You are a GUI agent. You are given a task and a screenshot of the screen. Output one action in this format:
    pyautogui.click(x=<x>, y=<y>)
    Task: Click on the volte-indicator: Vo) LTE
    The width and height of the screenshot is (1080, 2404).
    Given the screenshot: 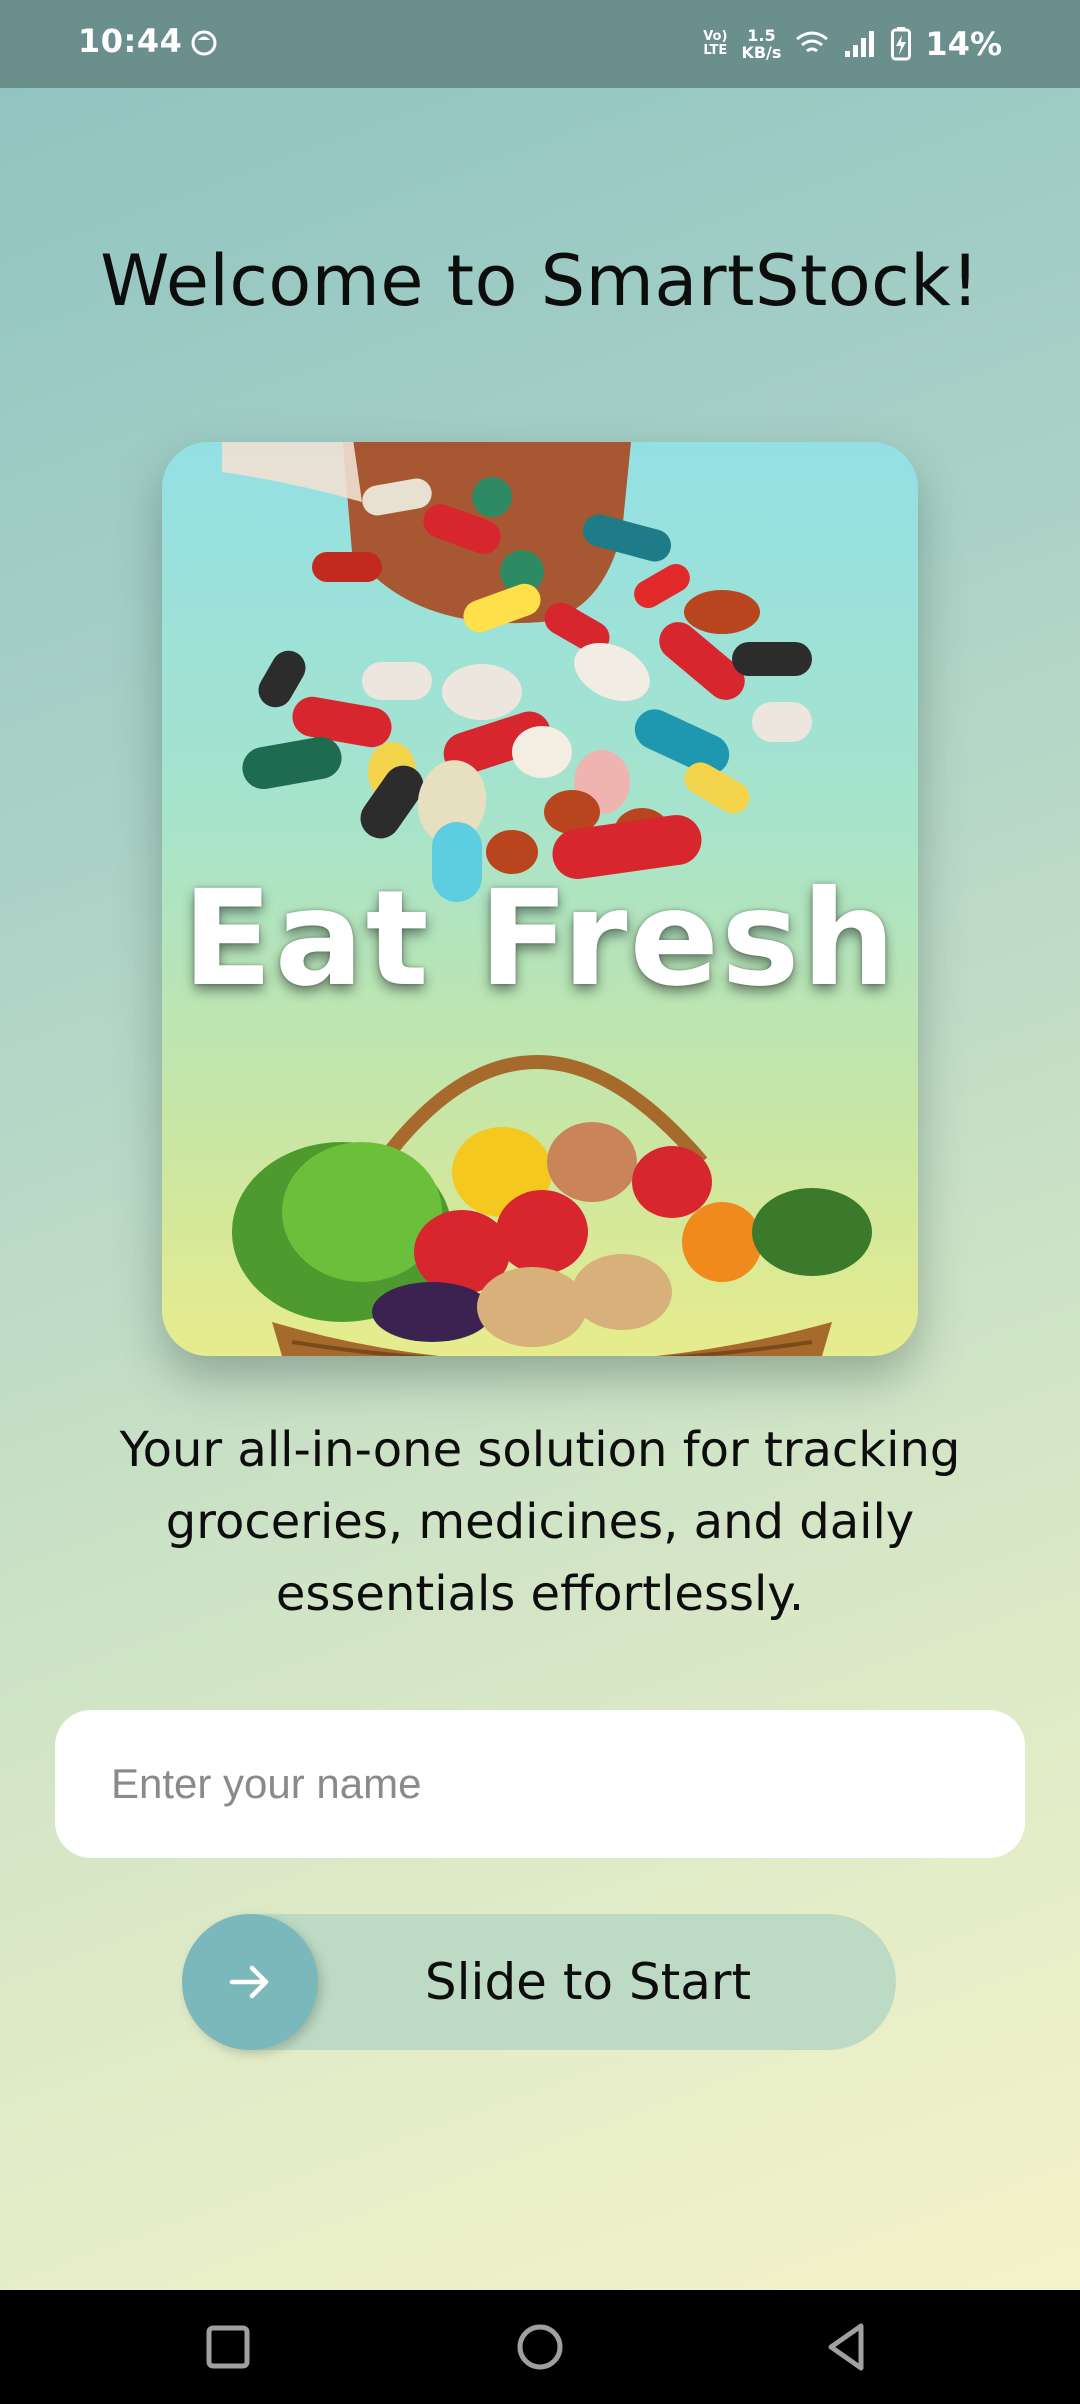 What is the action you would take?
    pyautogui.click(x=715, y=44)
    